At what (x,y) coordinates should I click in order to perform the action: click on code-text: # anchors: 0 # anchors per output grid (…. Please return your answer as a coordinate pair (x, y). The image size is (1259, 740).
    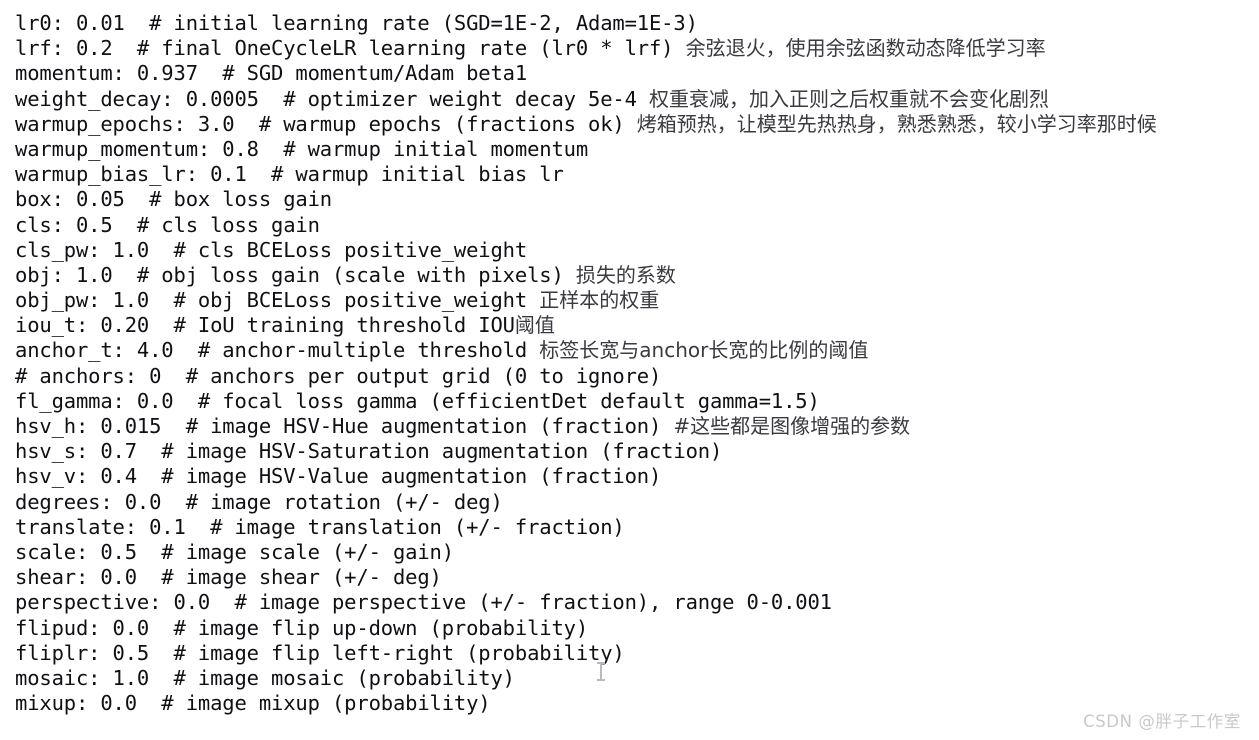
    Looking at the image, I should click on (338, 375).